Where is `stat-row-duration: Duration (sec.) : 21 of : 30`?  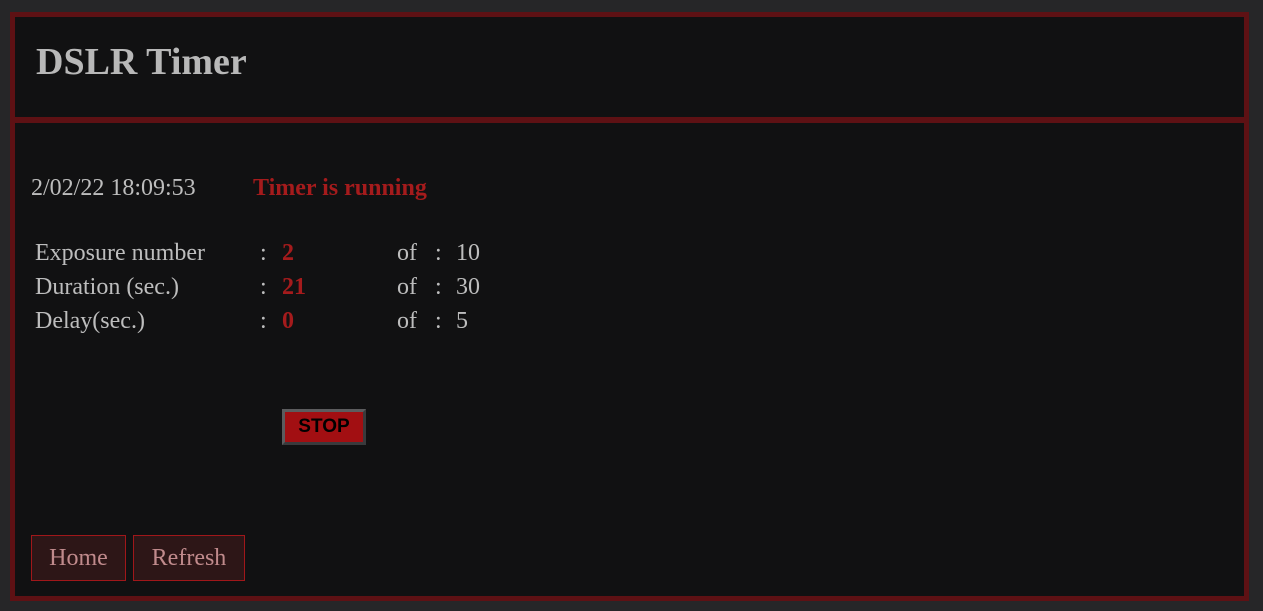
stat-row-duration: Duration (sec.) : 21 of : 30 is located at coordinates (285, 290).